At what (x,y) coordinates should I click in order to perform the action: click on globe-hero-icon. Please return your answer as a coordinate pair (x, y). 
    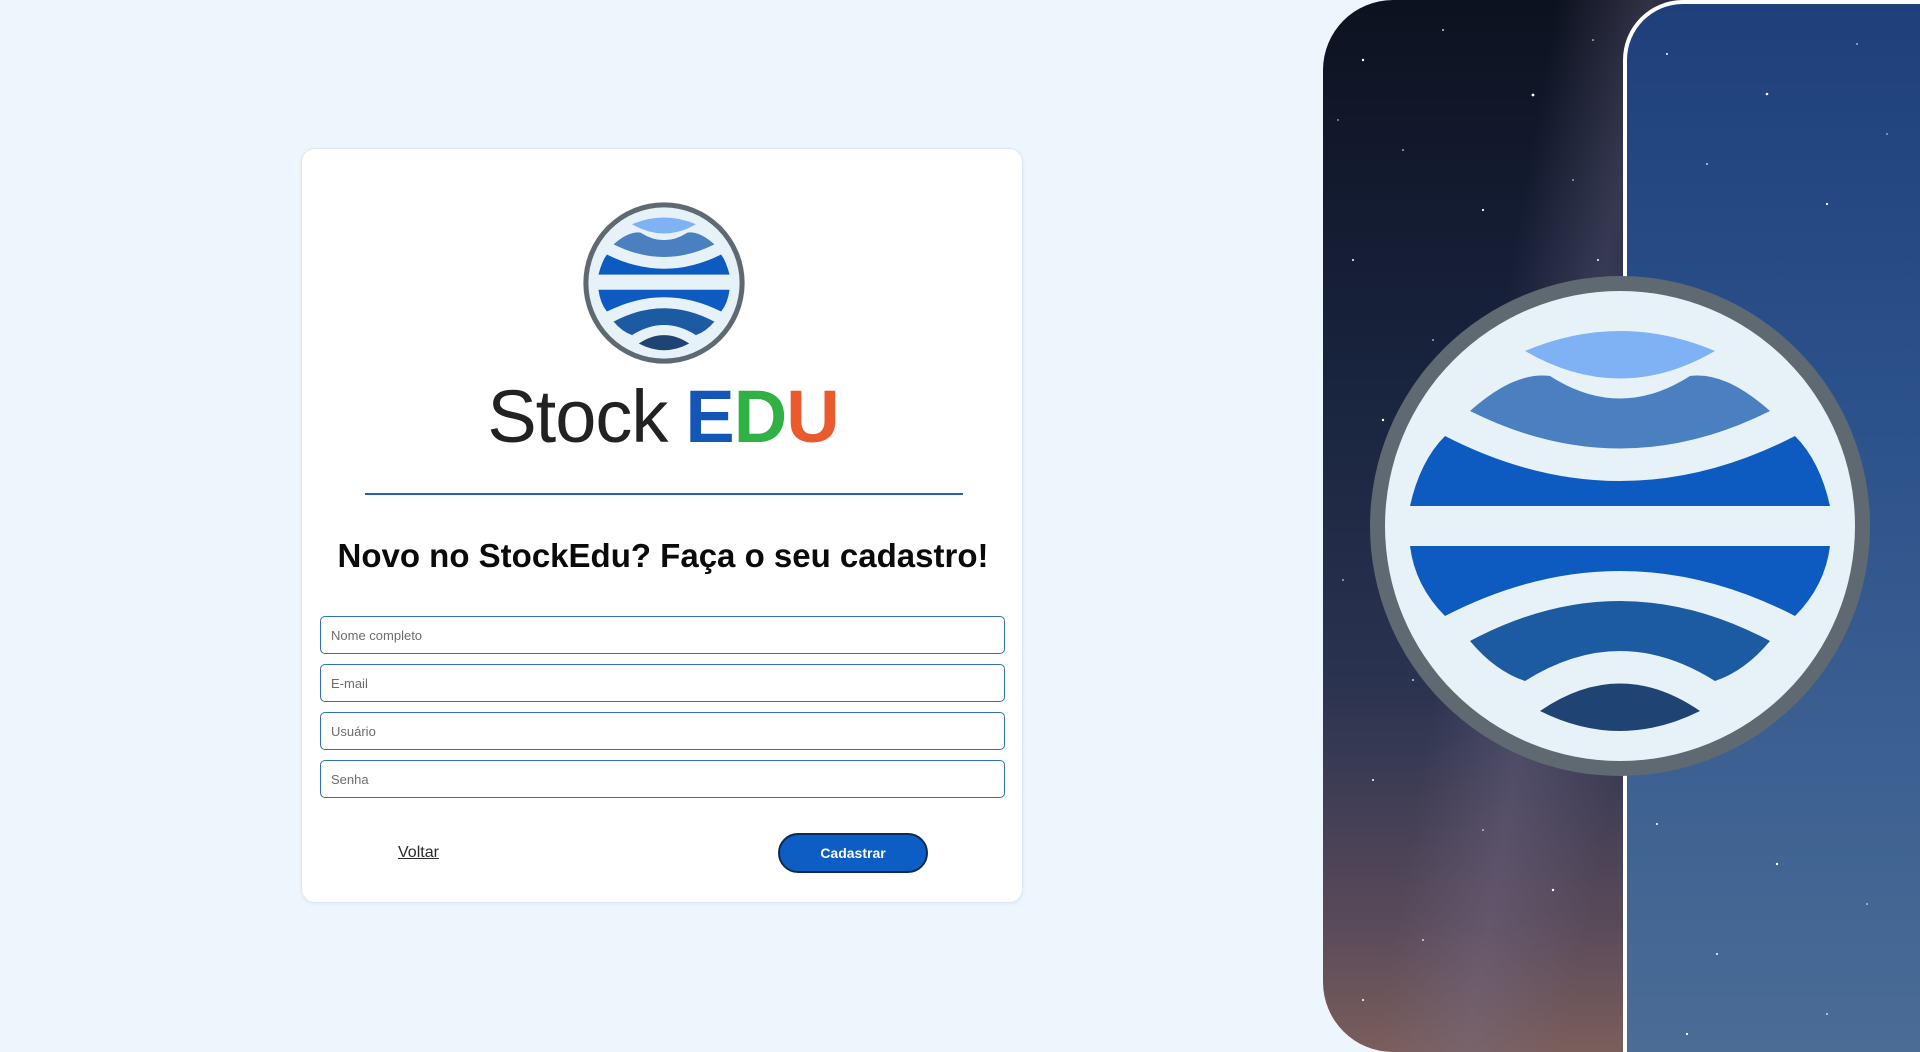
    Looking at the image, I should click on (1620, 526).